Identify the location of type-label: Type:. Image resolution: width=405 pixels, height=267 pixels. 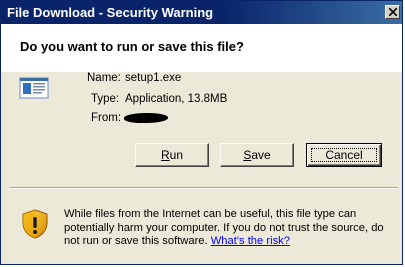
(105, 99).